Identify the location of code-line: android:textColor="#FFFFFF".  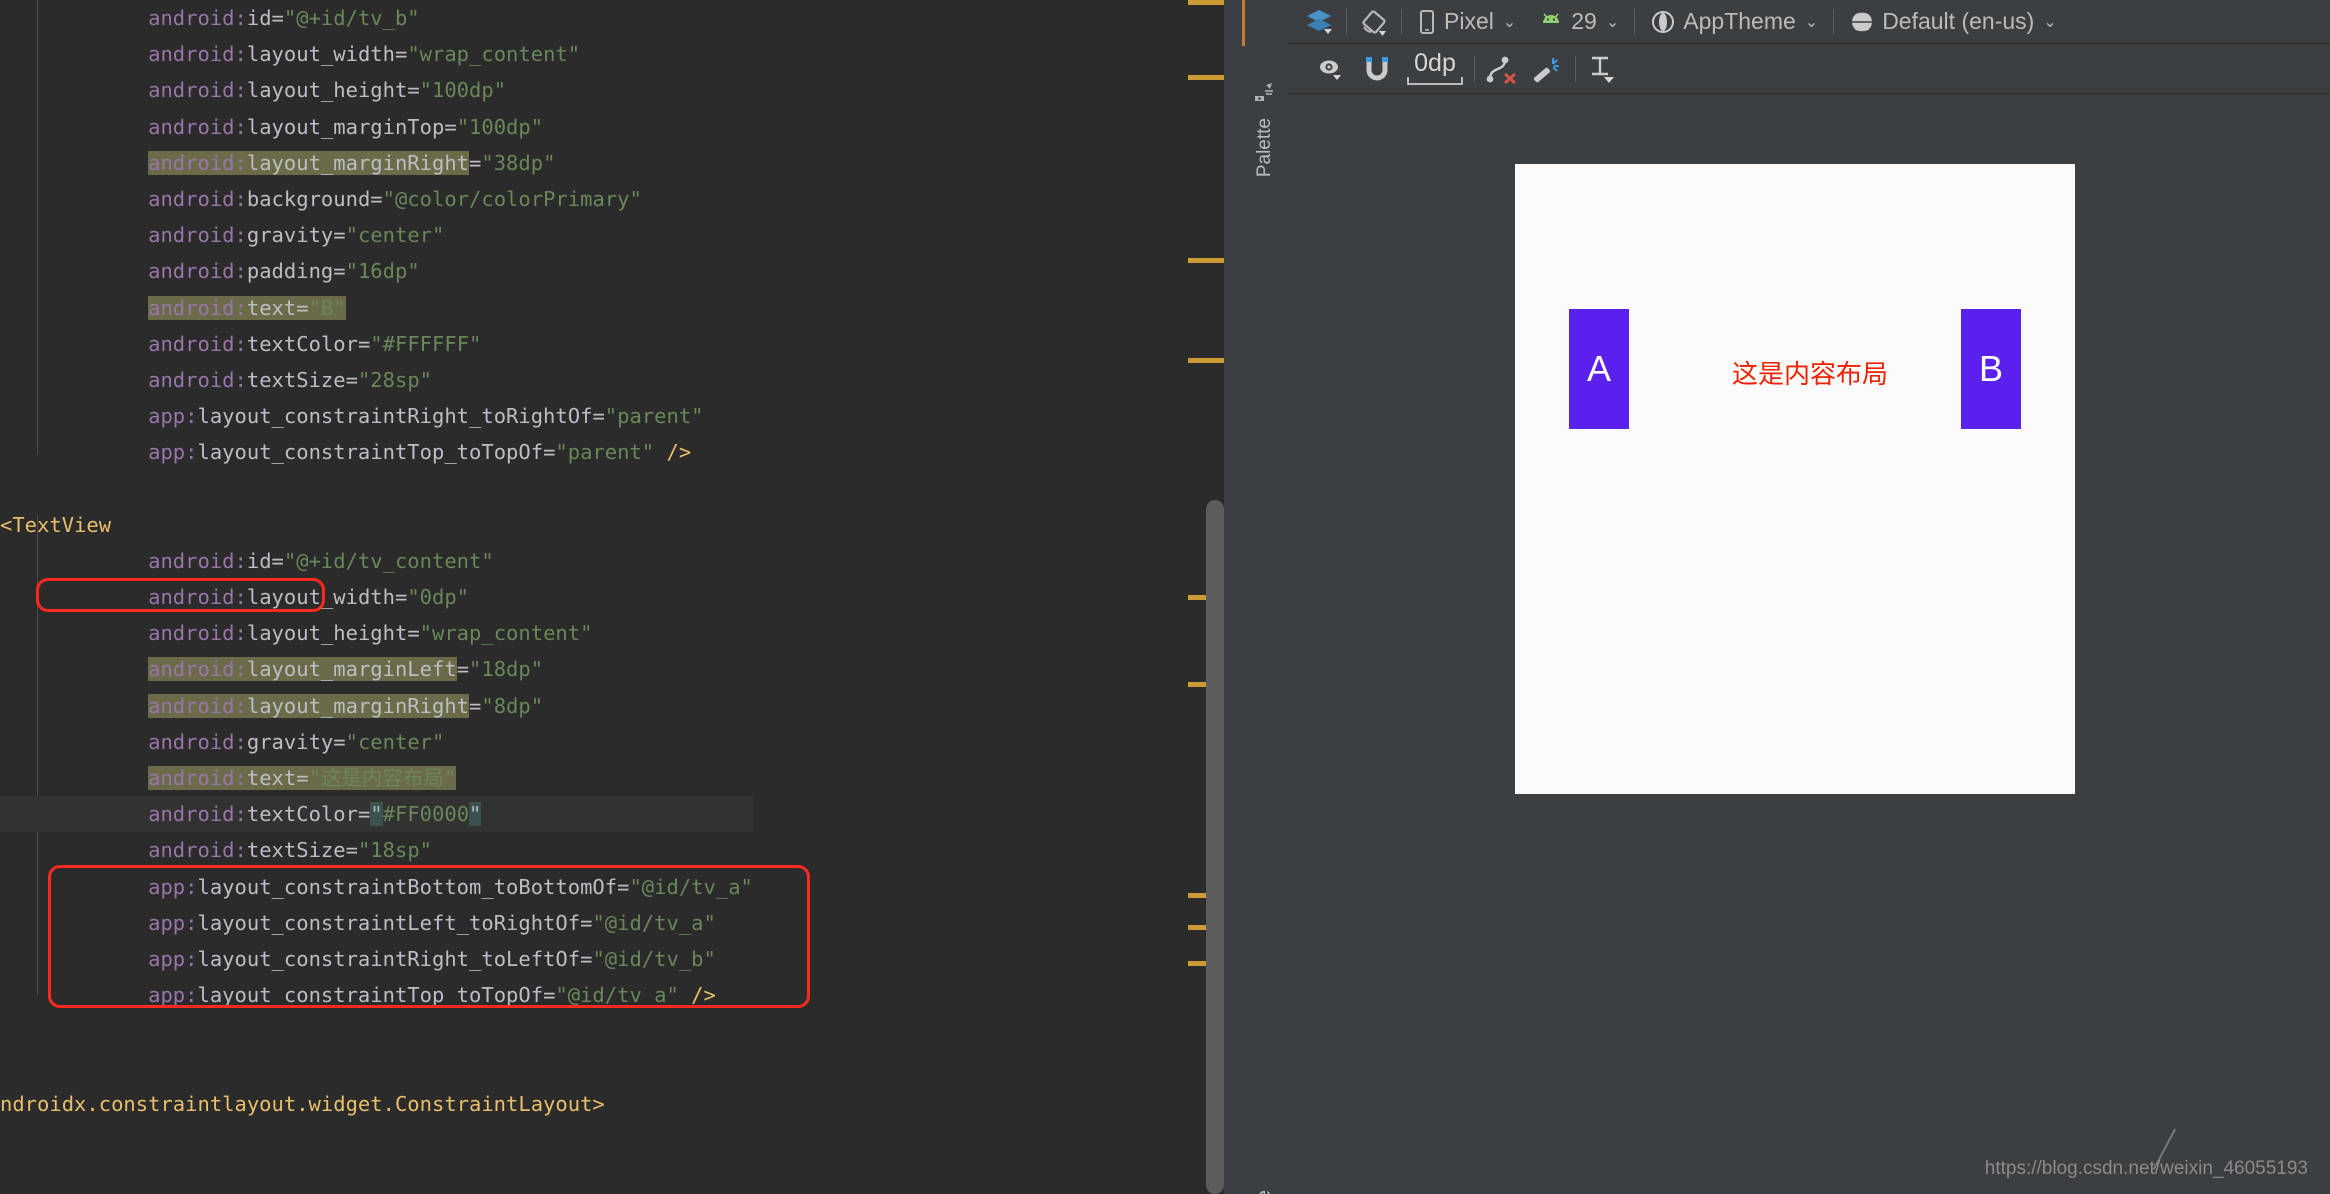
(376, 344).